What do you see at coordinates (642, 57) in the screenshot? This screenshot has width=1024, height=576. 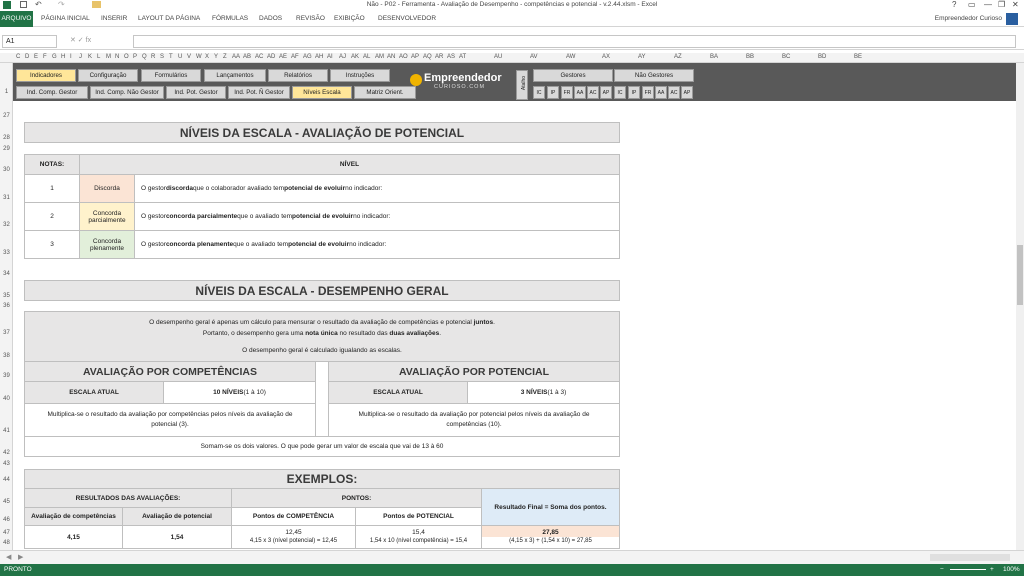 I see `column-header: AY` at bounding box center [642, 57].